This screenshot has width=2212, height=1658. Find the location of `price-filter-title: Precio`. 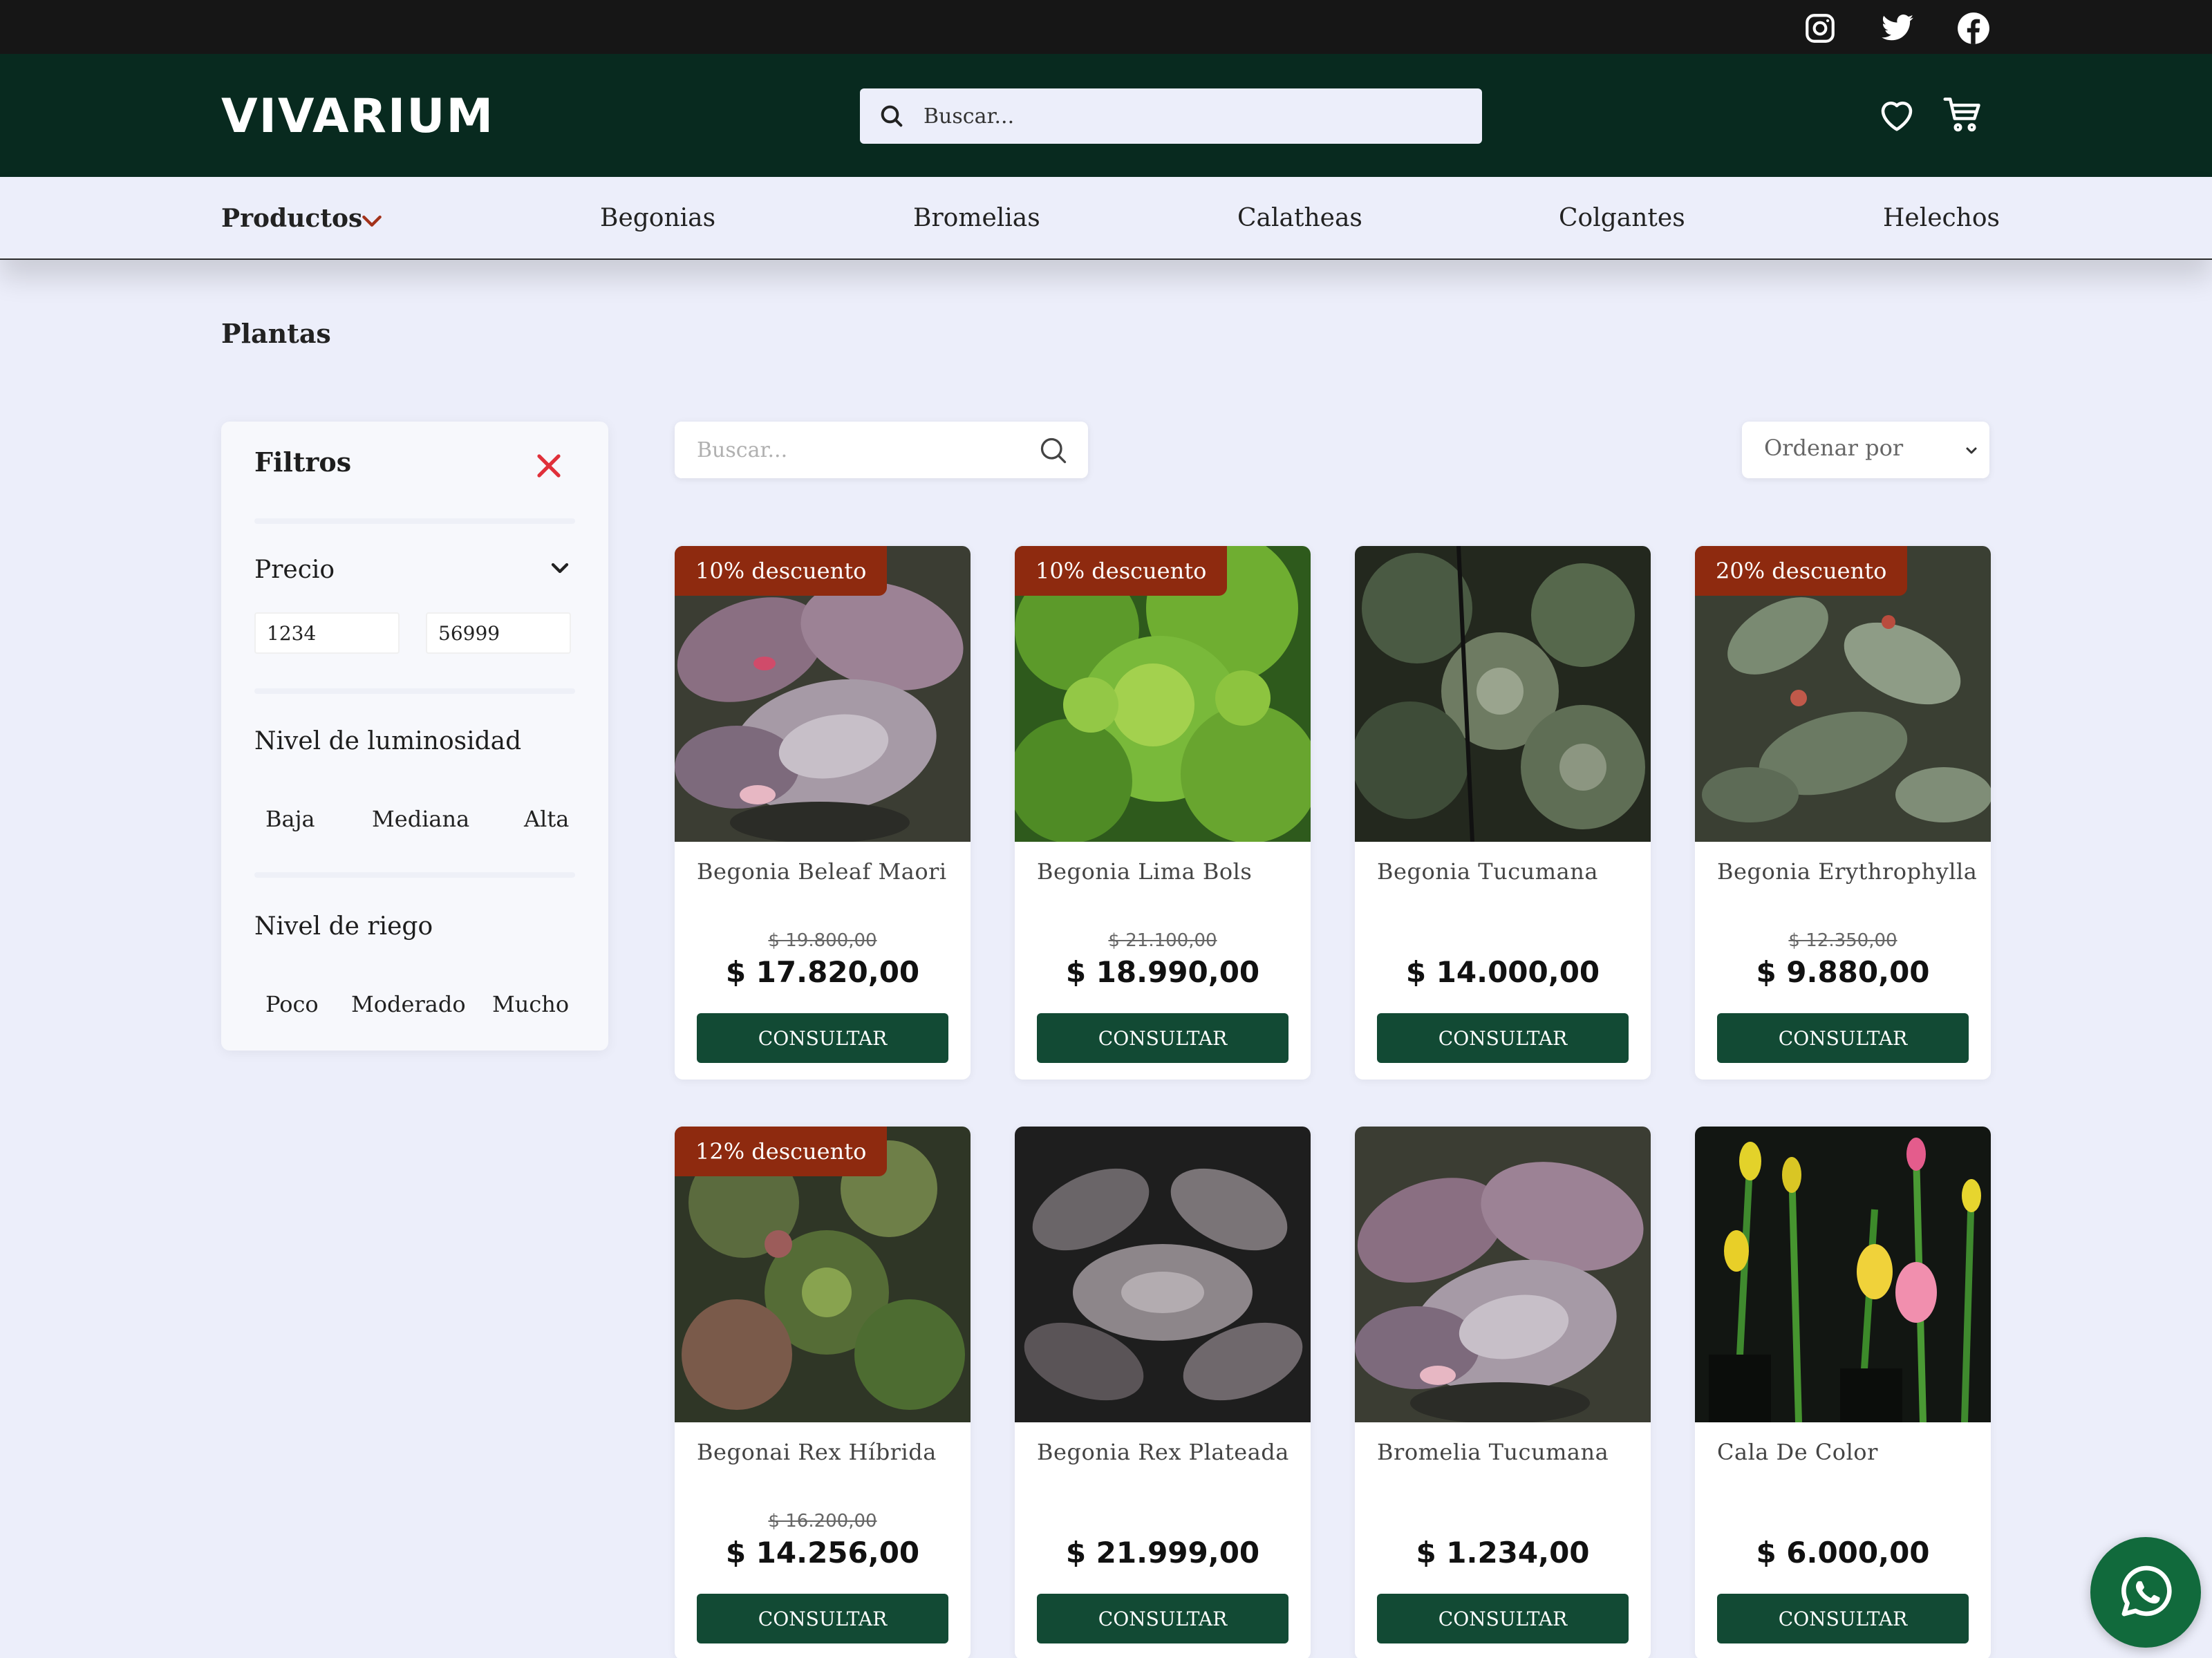

price-filter-title: Precio is located at coordinates (294, 570).